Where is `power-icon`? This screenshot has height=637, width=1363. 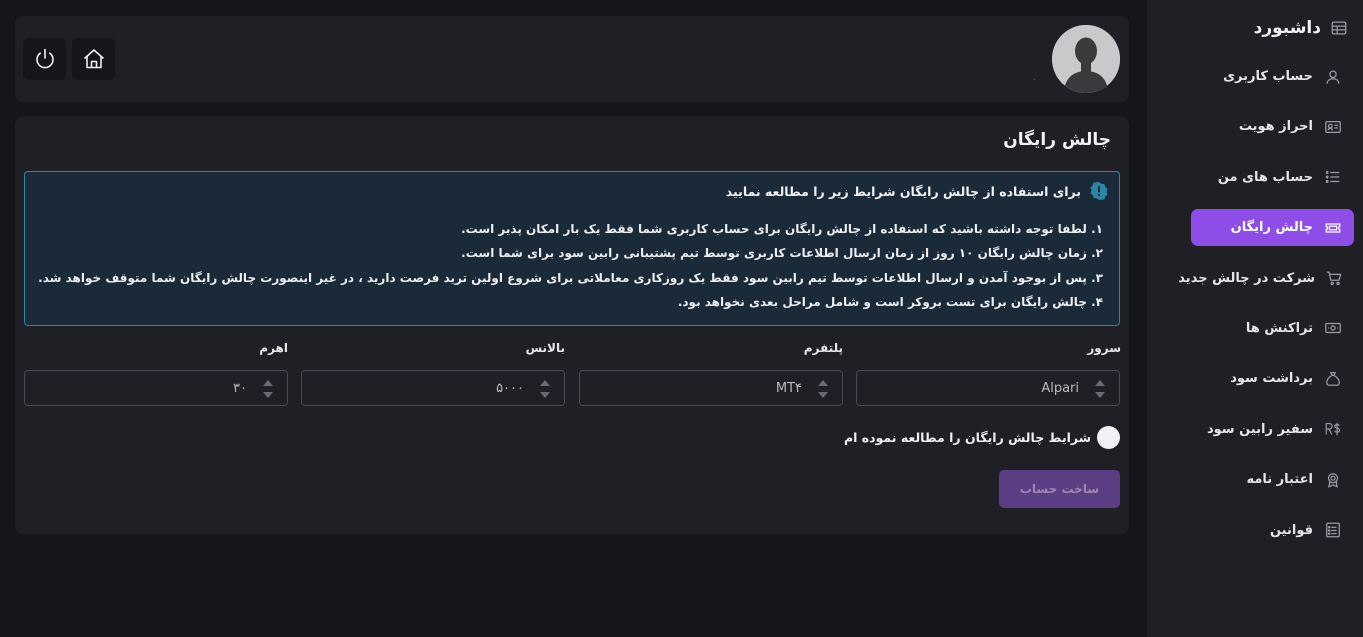 power-icon is located at coordinates (45, 59).